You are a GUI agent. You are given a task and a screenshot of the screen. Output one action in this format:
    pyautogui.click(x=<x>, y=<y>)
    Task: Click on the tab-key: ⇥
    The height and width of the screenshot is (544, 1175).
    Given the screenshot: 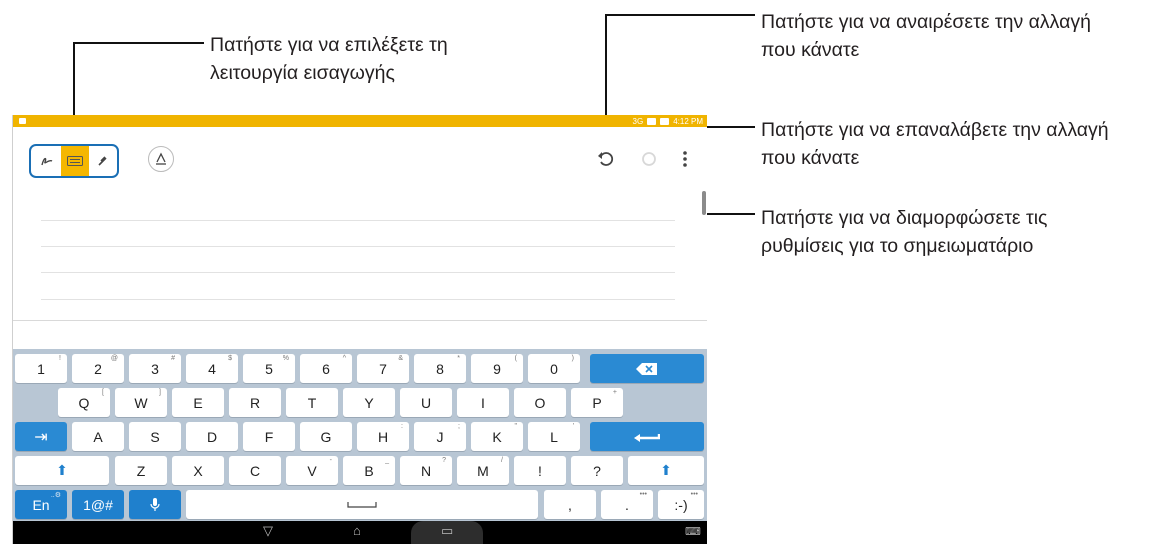 What is the action you would take?
    pyautogui.click(x=41, y=436)
    